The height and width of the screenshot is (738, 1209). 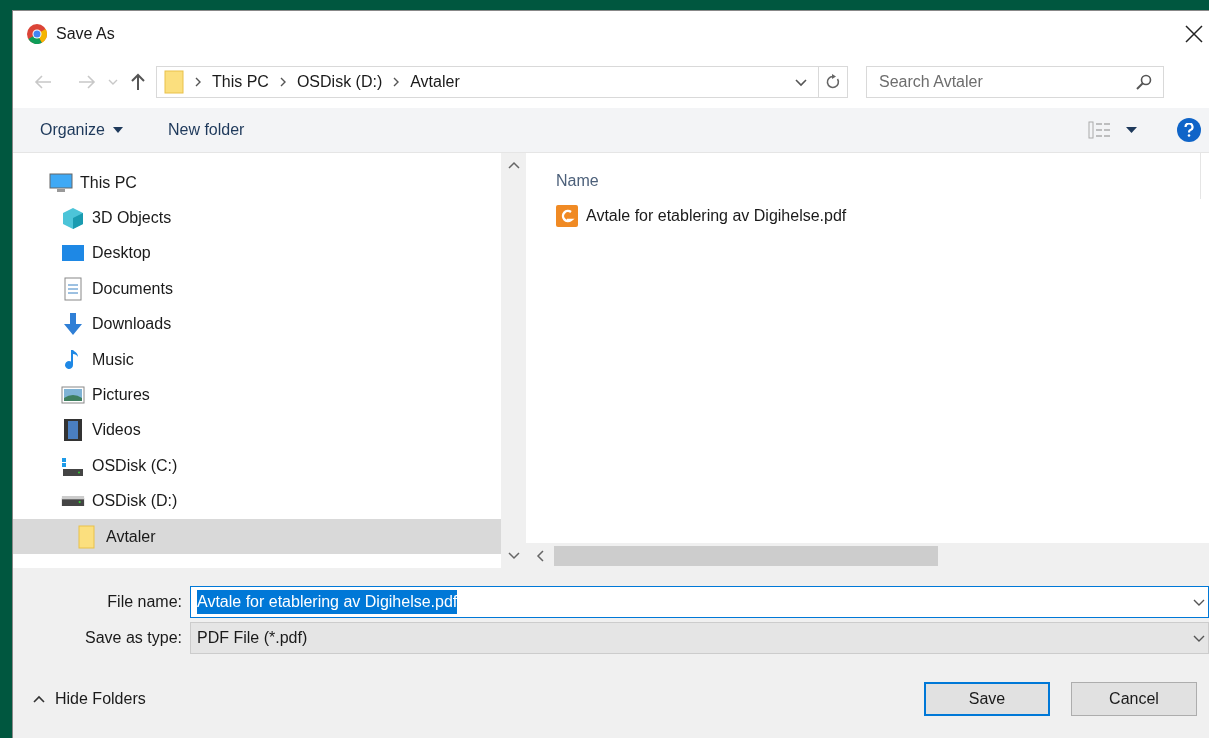 I want to click on folder-icon, so click(x=174, y=82).